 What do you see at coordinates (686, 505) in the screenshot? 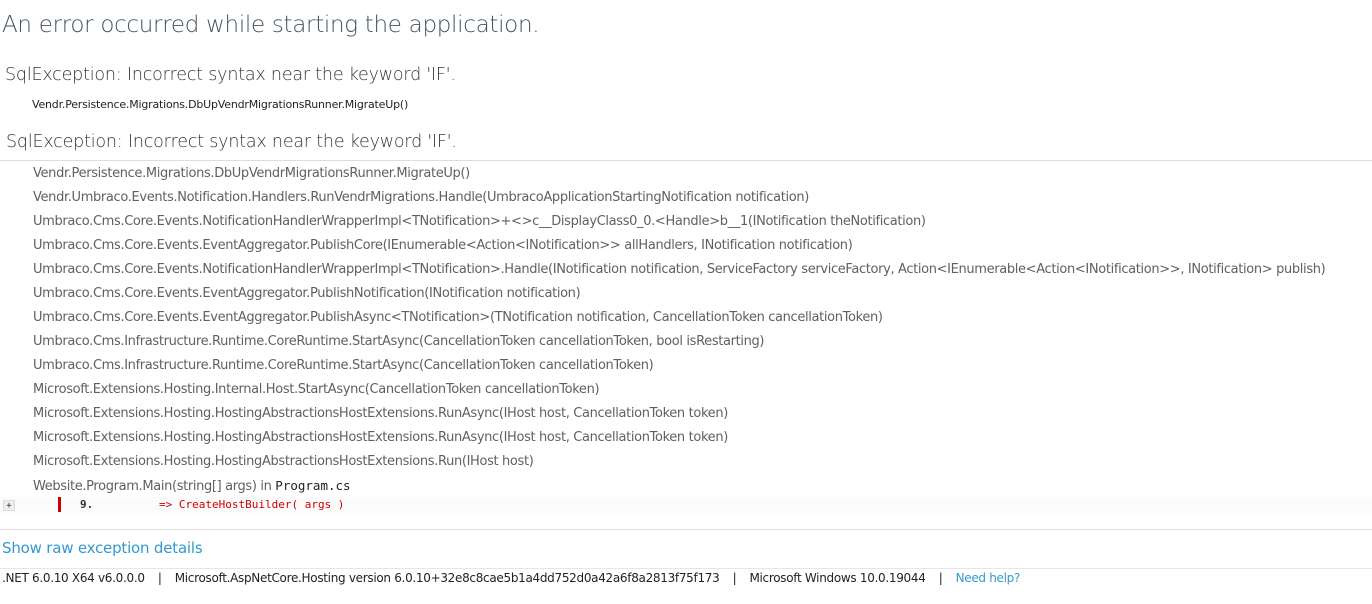
I see `source-code-row: + 9. => CreateHostBuilder( args )` at bounding box center [686, 505].